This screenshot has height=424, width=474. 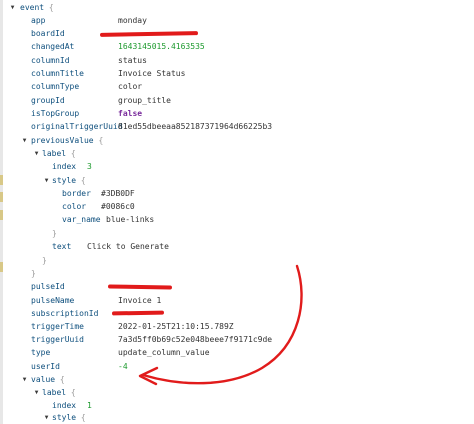 I want to click on key-label: border, so click(x=76, y=193).